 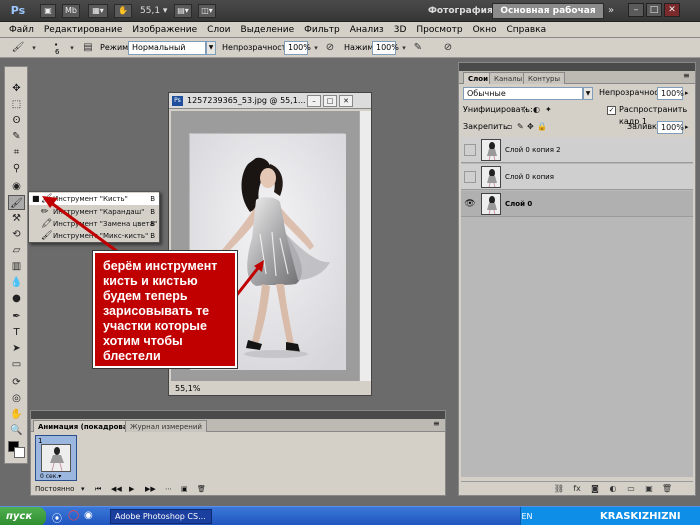 I want to click on eye-icon: 👁, so click(x=470, y=204).